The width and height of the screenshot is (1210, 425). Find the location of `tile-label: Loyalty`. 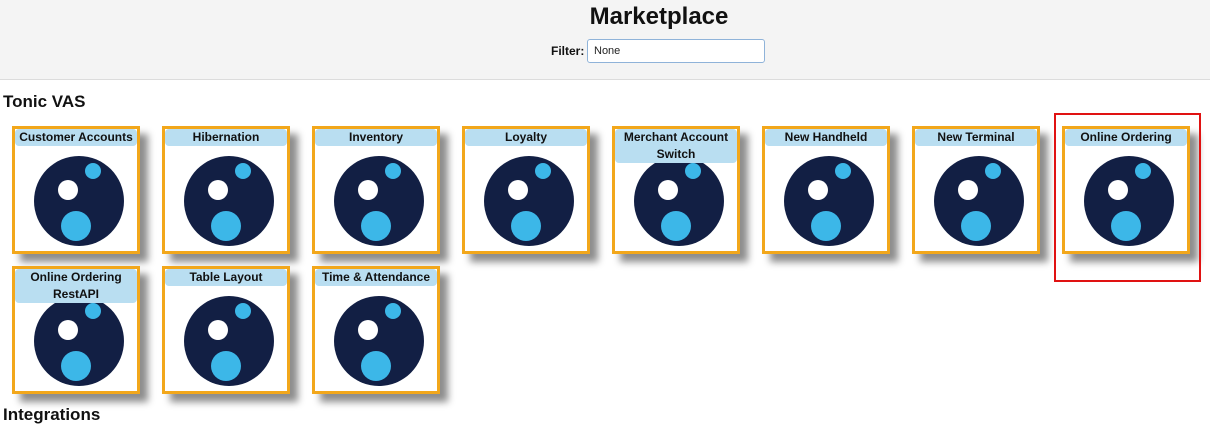

tile-label: Loyalty is located at coordinates (526, 137).